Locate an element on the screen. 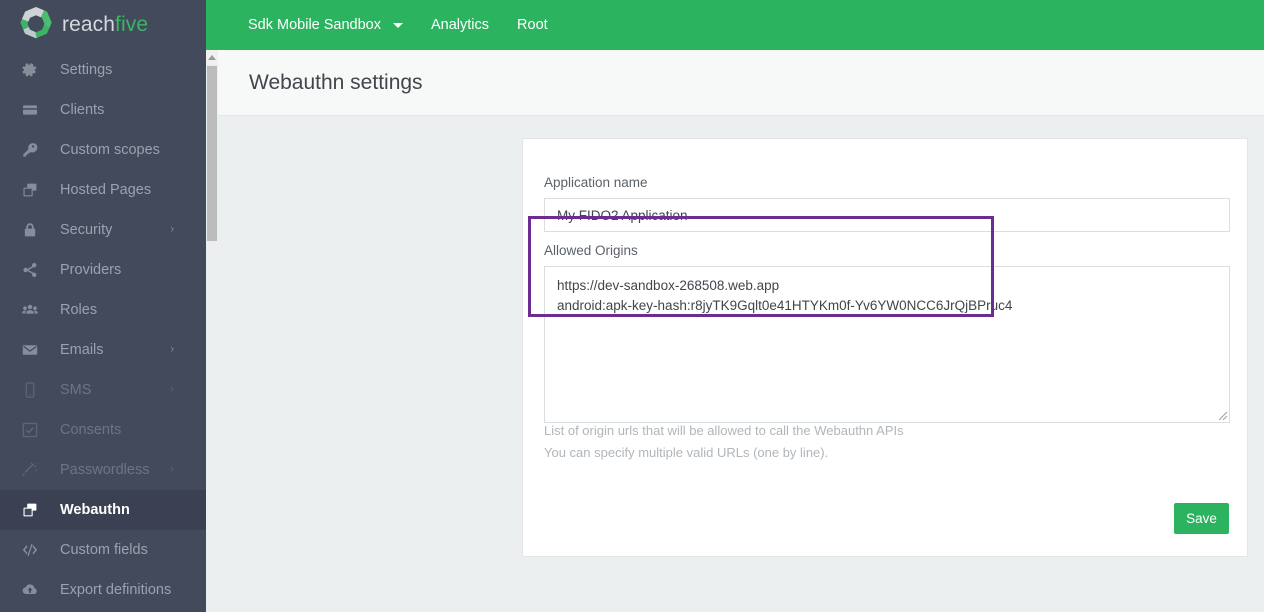 The height and width of the screenshot is (612, 1264). sidebar-item-custom-scopes: Custom scopes is located at coordinates (103, 150).